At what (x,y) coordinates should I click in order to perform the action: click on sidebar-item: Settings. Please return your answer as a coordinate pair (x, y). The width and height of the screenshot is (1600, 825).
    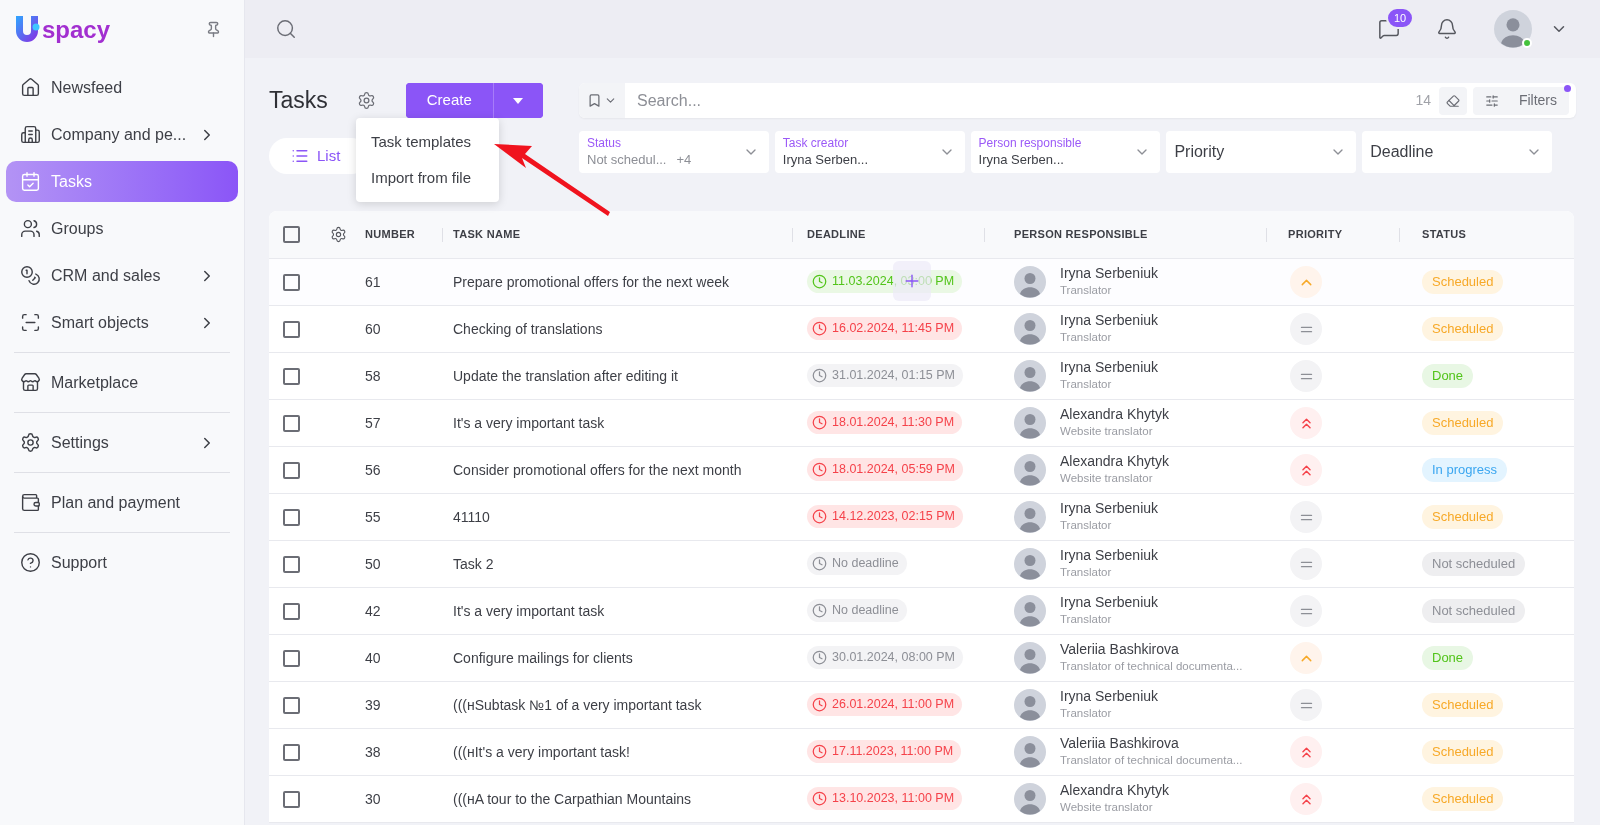
    Looking at the image, I should click on (122, 442).